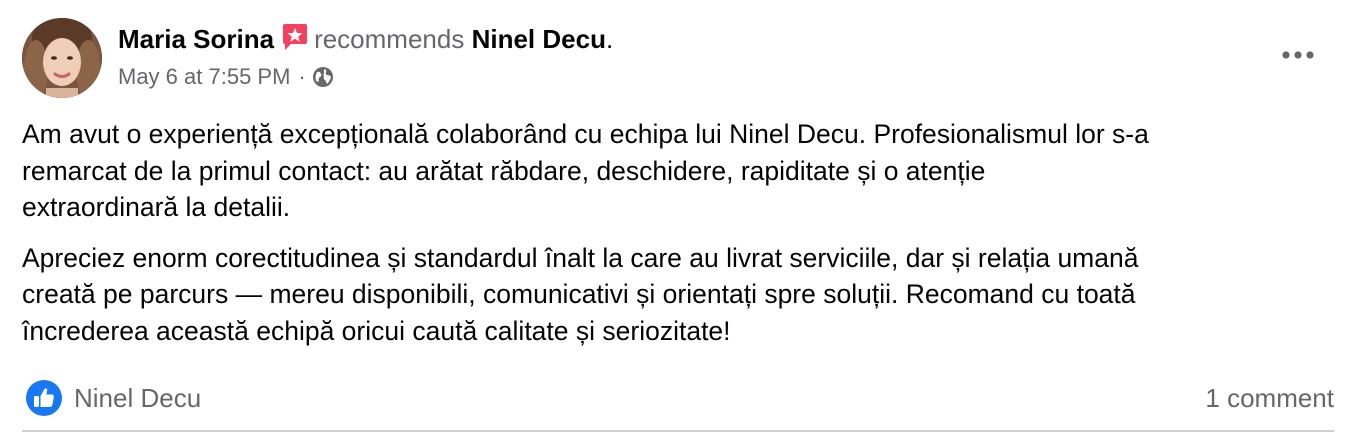  What do you see at coordinates (389, 39) in the screenshot?
I see `recommends-text: recommends` at bounding box center [389, 39].